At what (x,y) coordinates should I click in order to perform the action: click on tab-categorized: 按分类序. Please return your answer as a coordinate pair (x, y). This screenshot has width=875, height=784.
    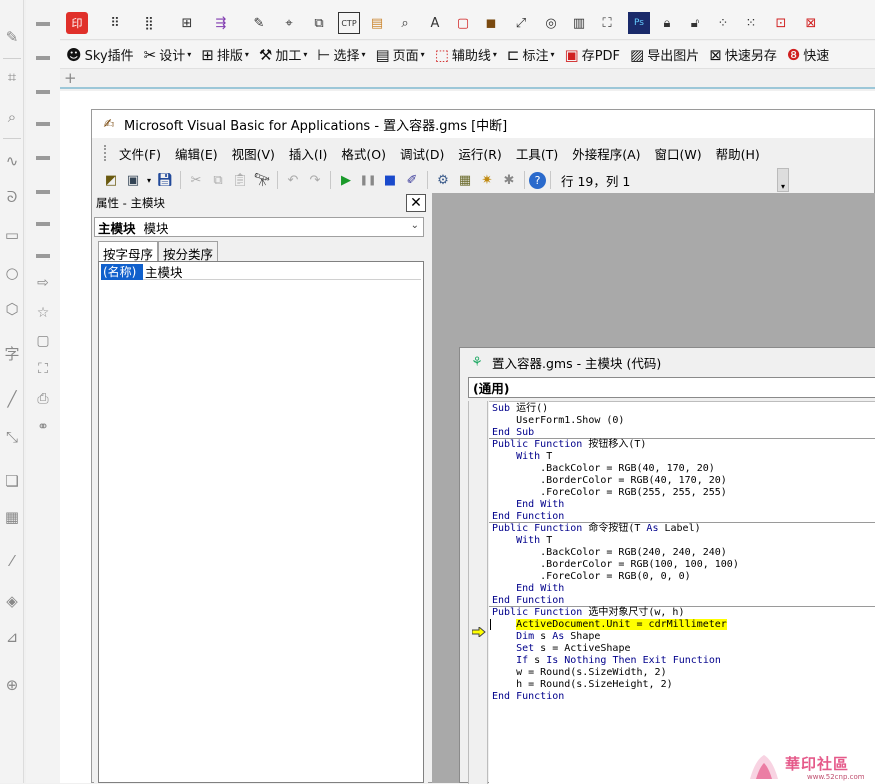
    Looking at the image, I should click on (188, 251).